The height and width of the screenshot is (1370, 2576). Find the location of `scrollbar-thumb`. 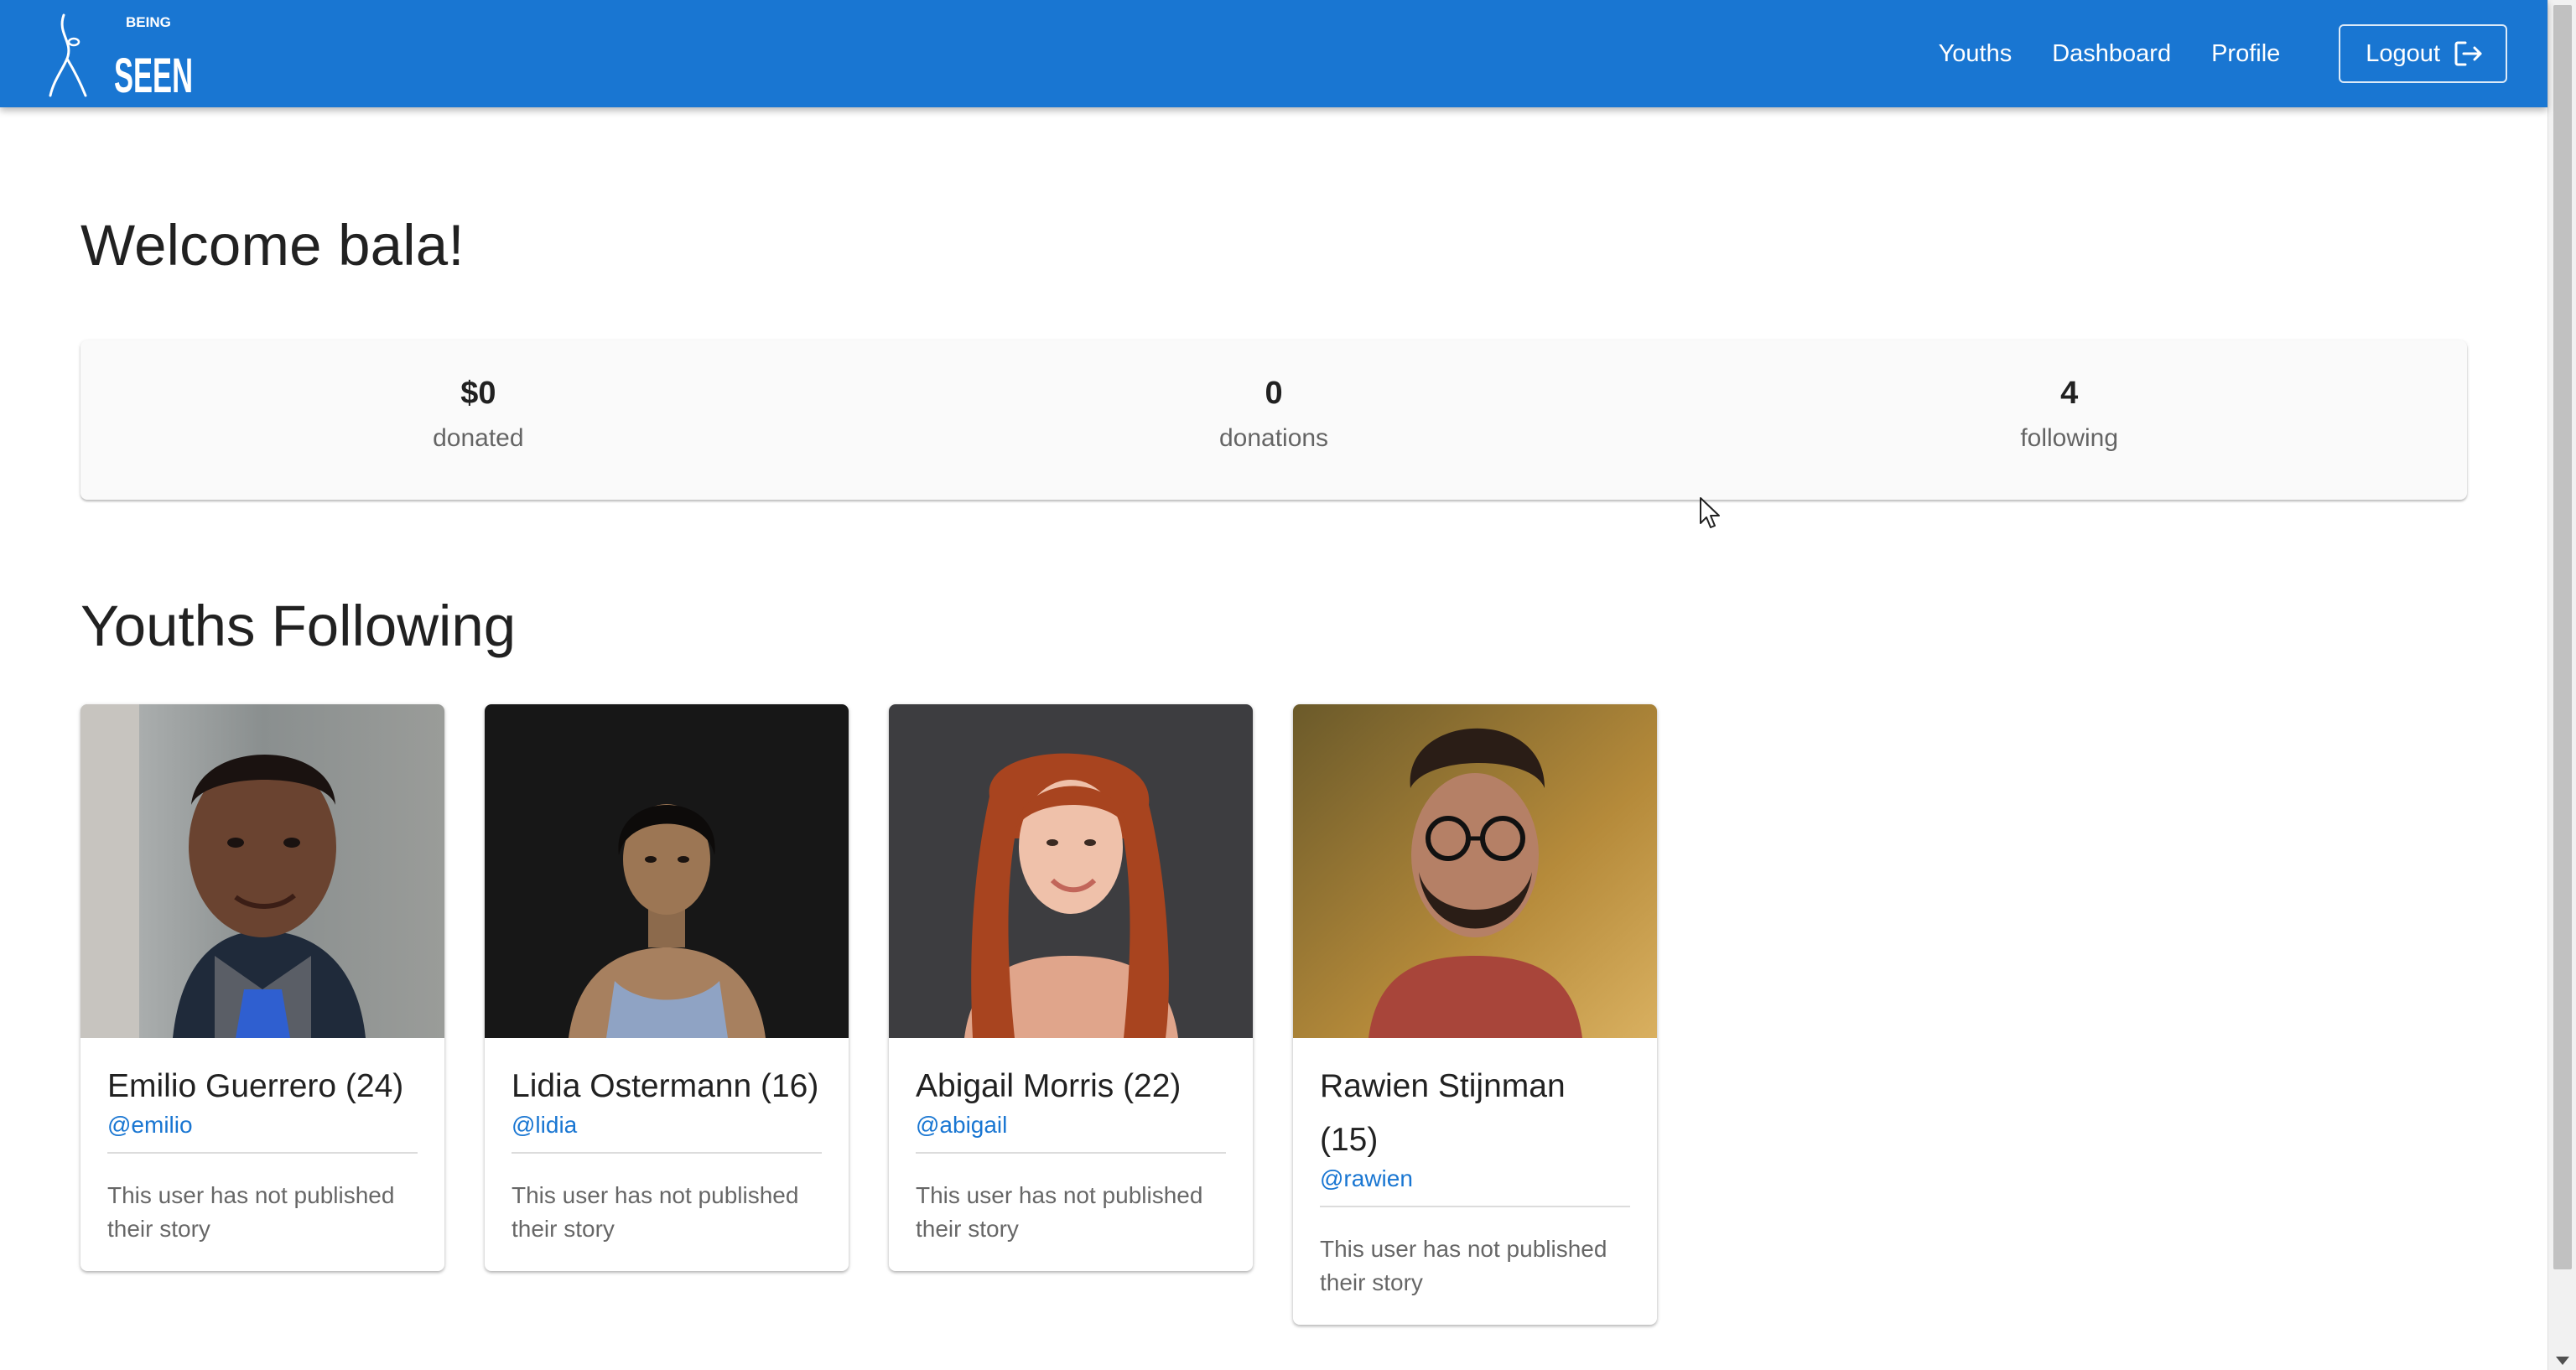

scrollbar-thumb is located at coordinates (2562, 637).